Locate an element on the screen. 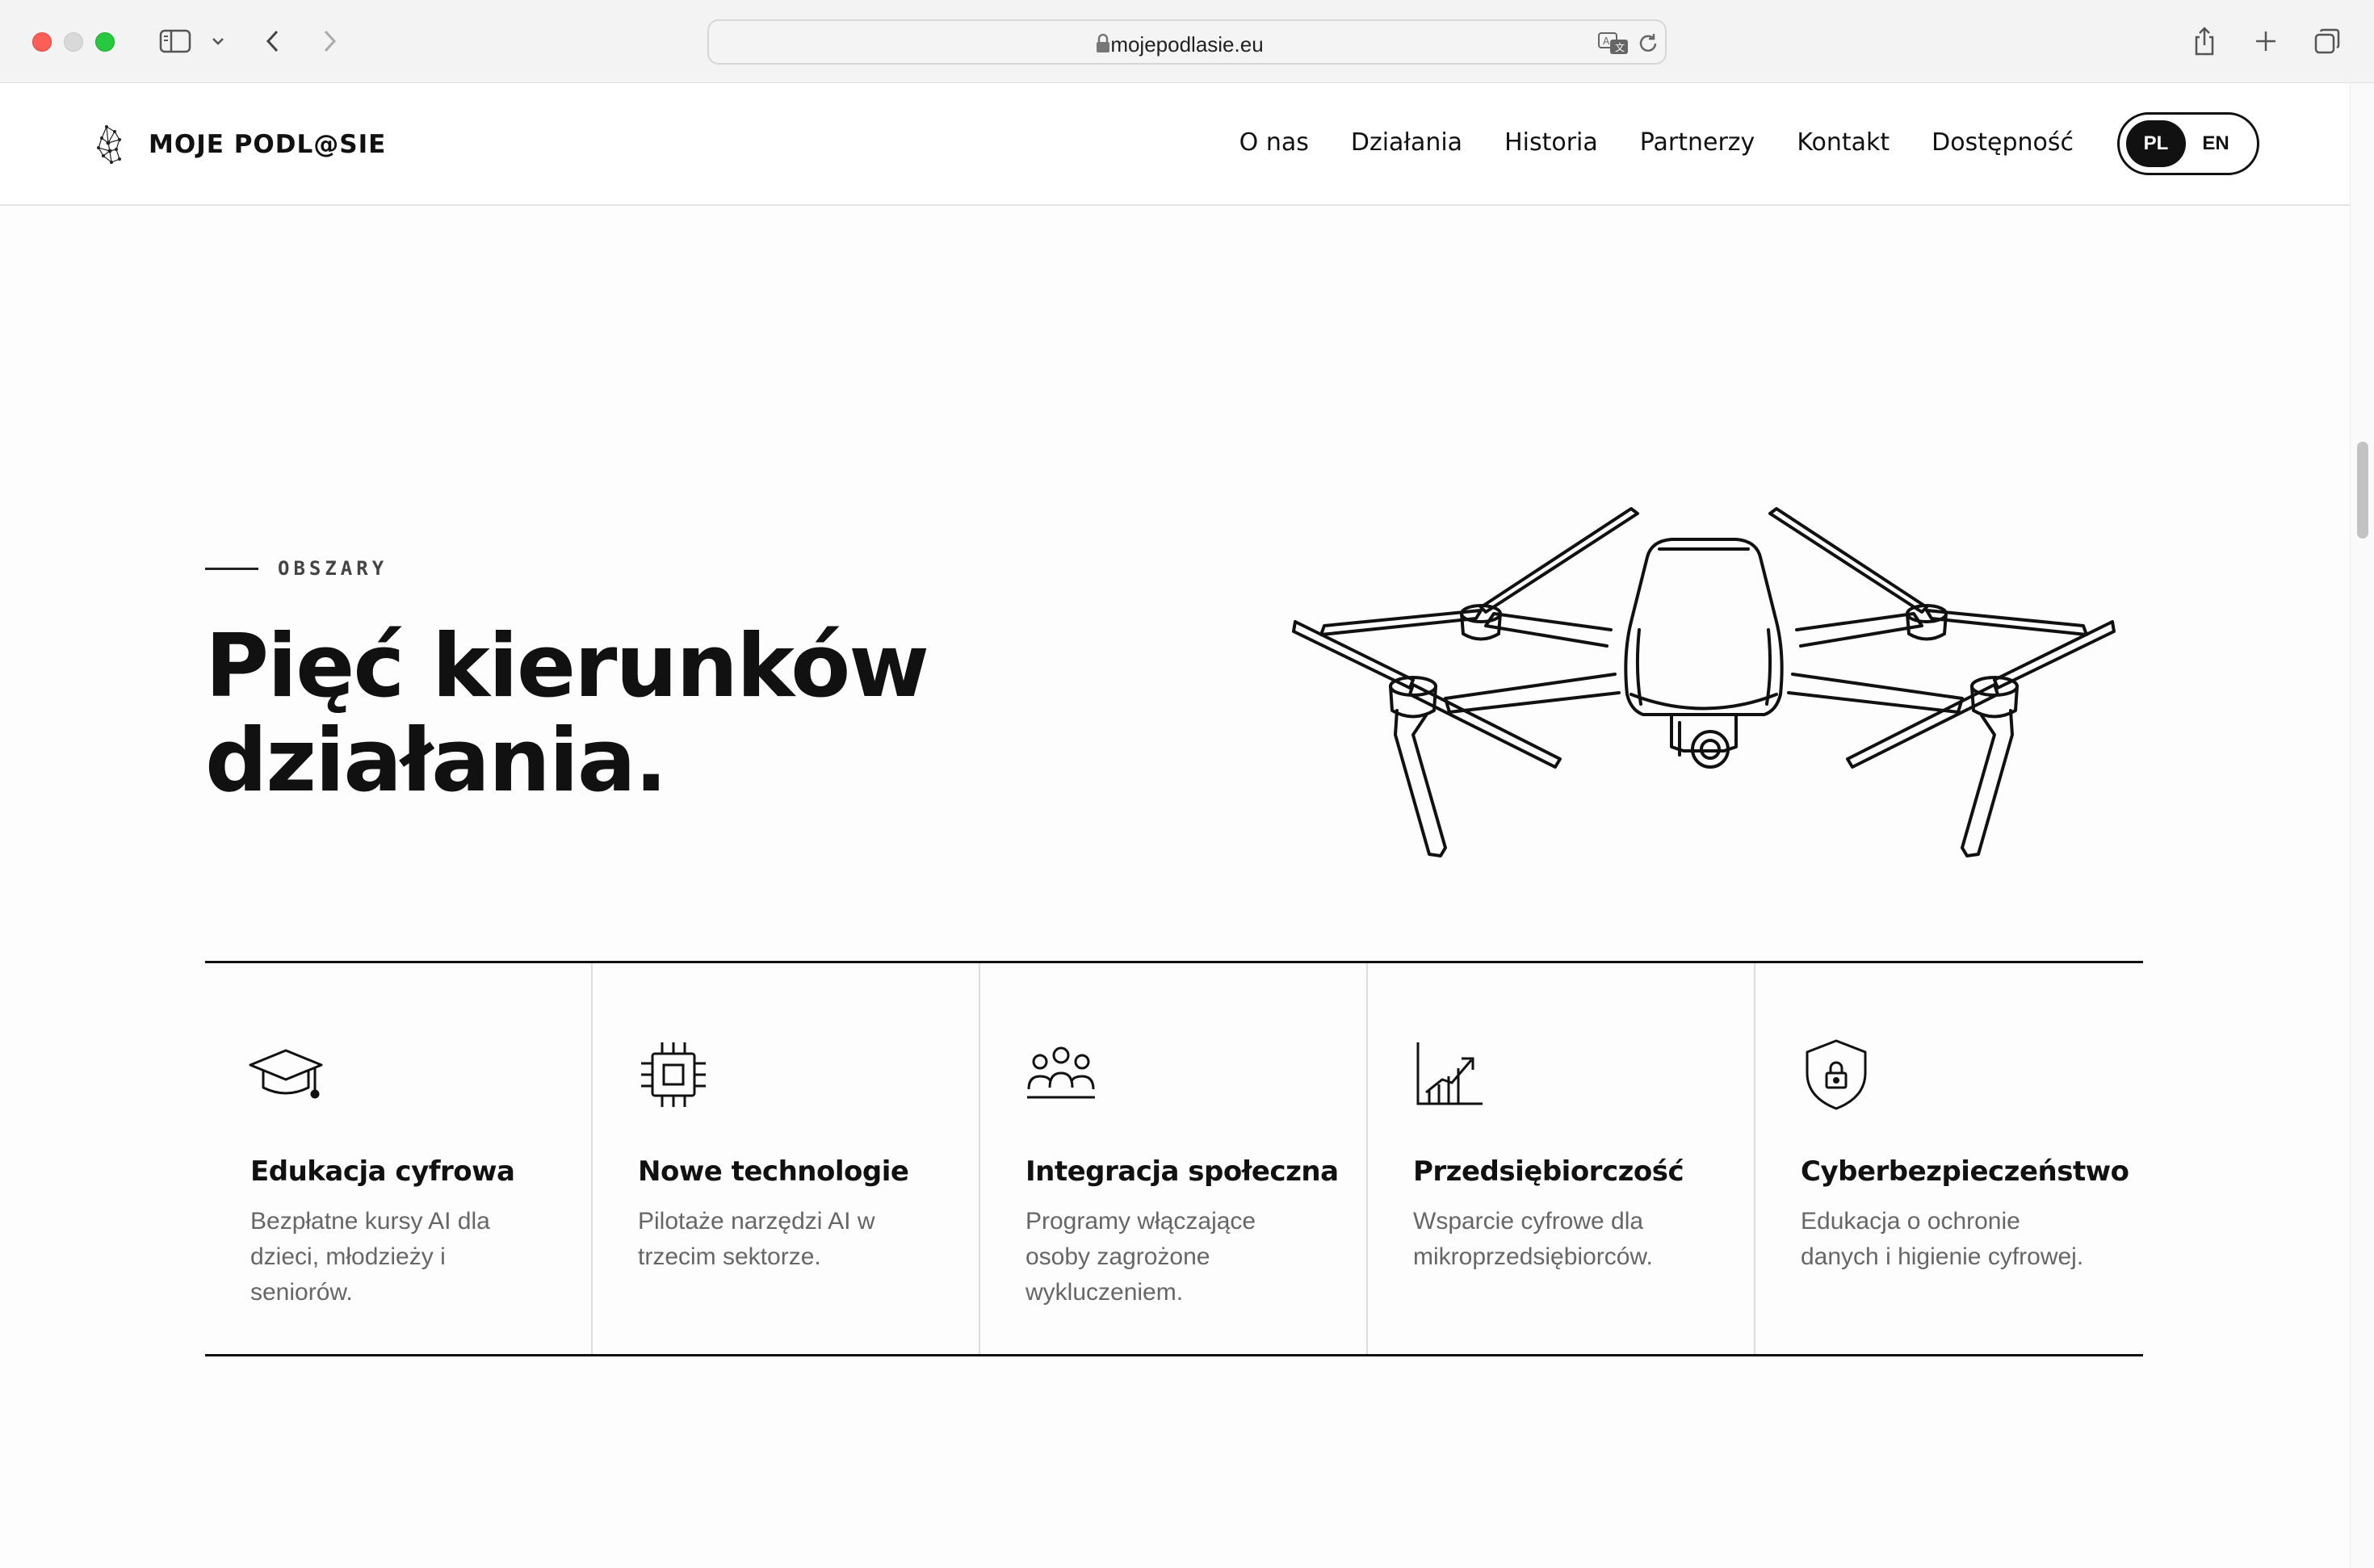 This screenshot has height=1568, width=2374. sidebar-toggle-icon is located at coordinates (175, 41).